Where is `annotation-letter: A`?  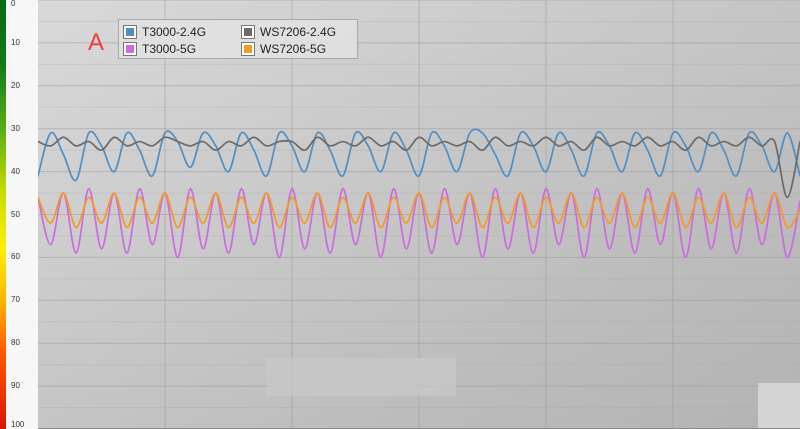 annotation-letter: A is located at coordinates (96, 42).